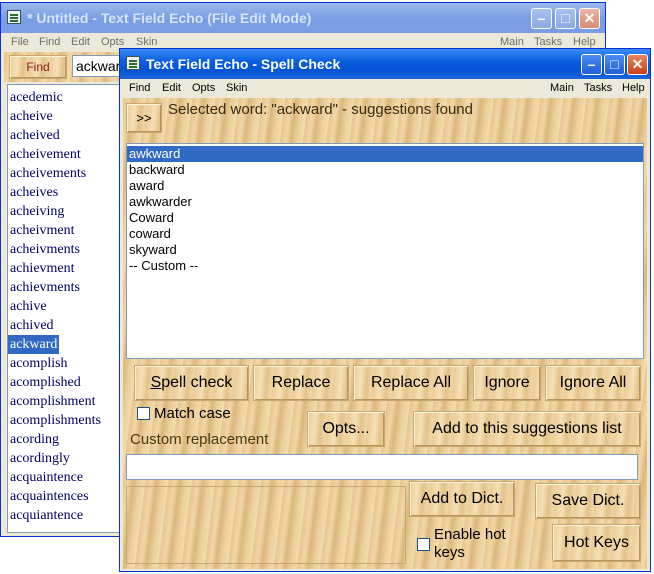 This screenshot has height=574, width=654. What do you see at coordinates (66, 249) in the screenshot?
I see `word-list-item: acheivments` at bounding box center [66, 249].